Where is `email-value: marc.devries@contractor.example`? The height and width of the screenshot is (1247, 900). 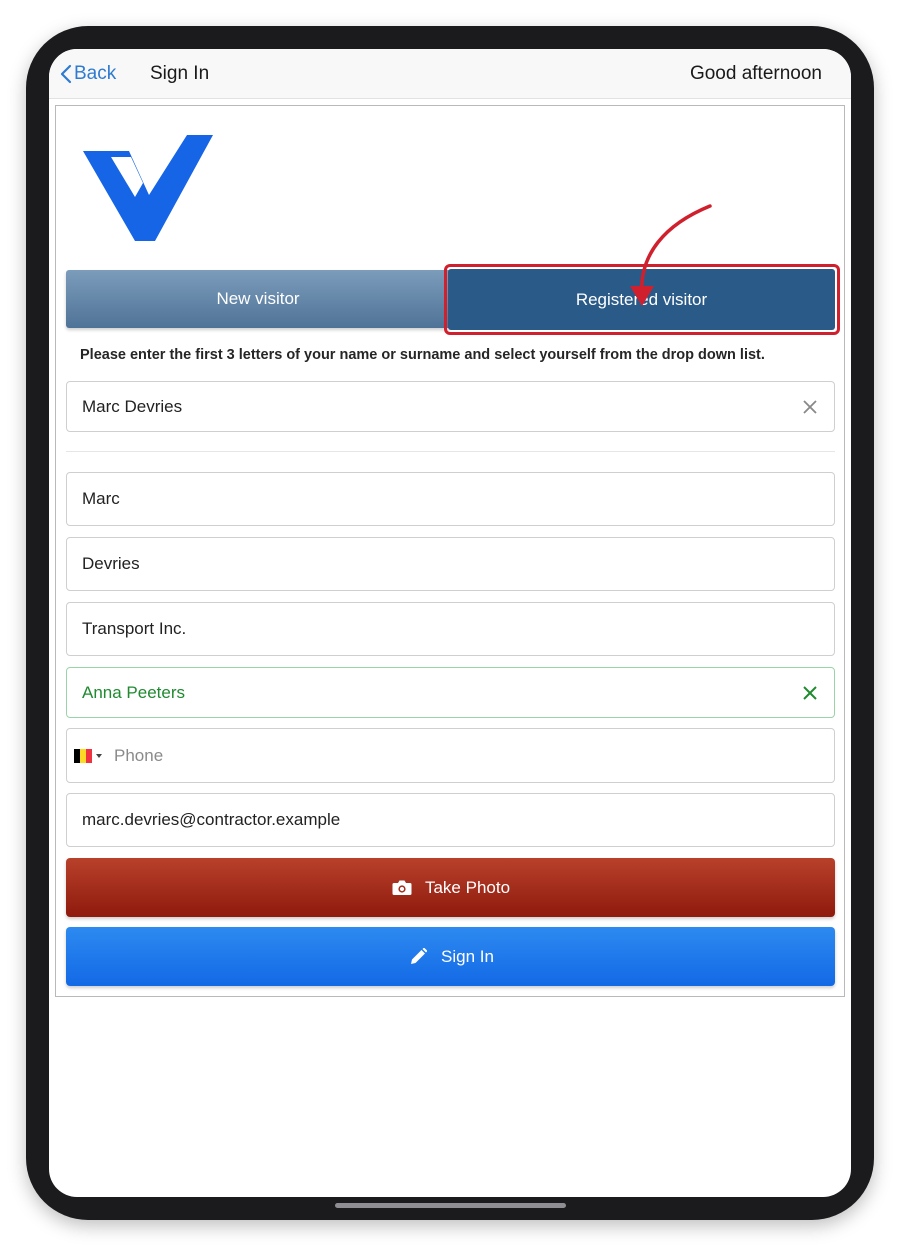 email-value: marc.devries@contractor.example is located at coordinates (211, 819).